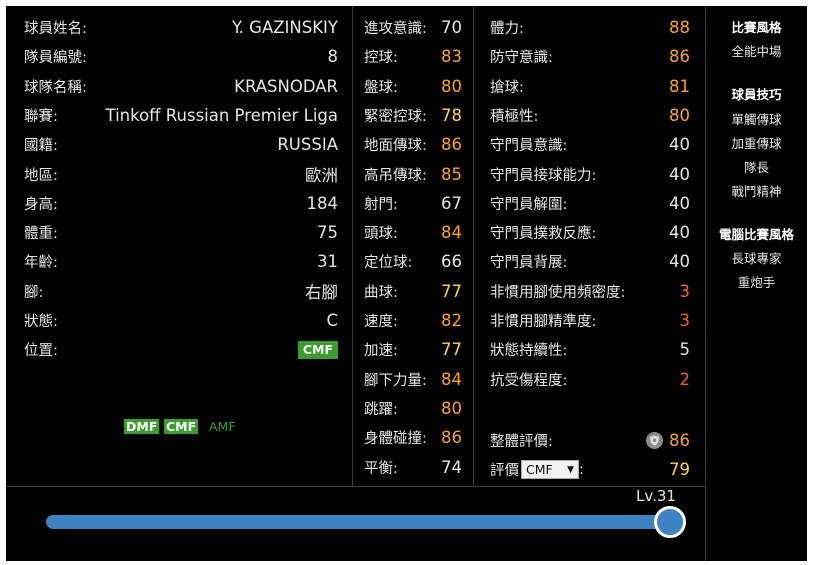 The image size is (813, 565). Describe the element at coordinates (451, 203) in the screenshot. I see `stat-value: 67` at that location.